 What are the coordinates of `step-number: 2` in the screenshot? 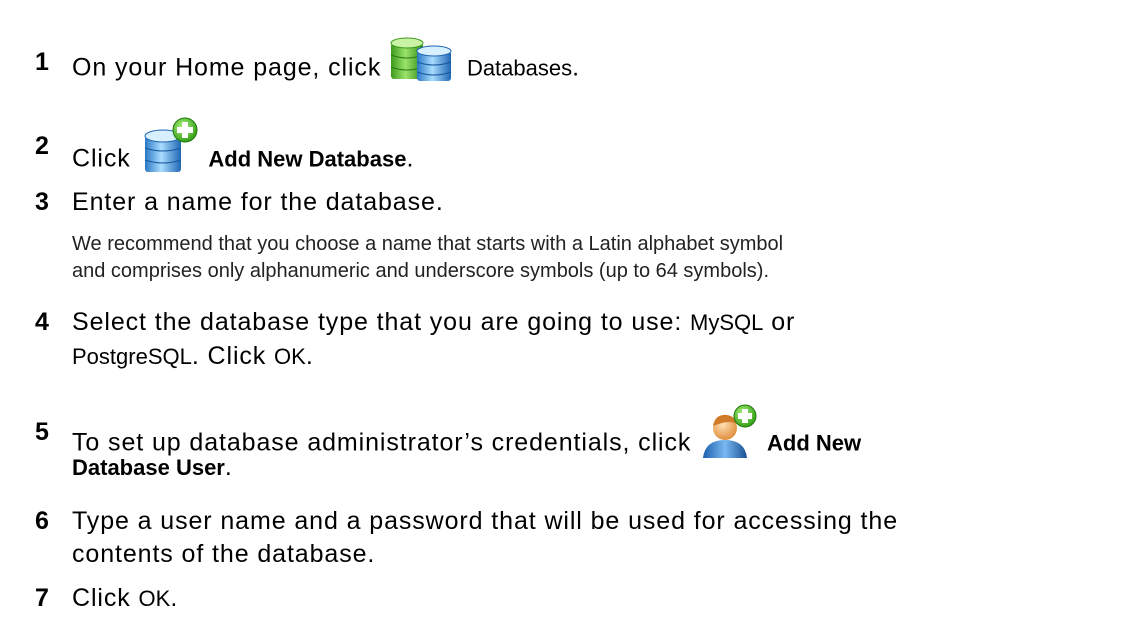 It's located at (42, 146).